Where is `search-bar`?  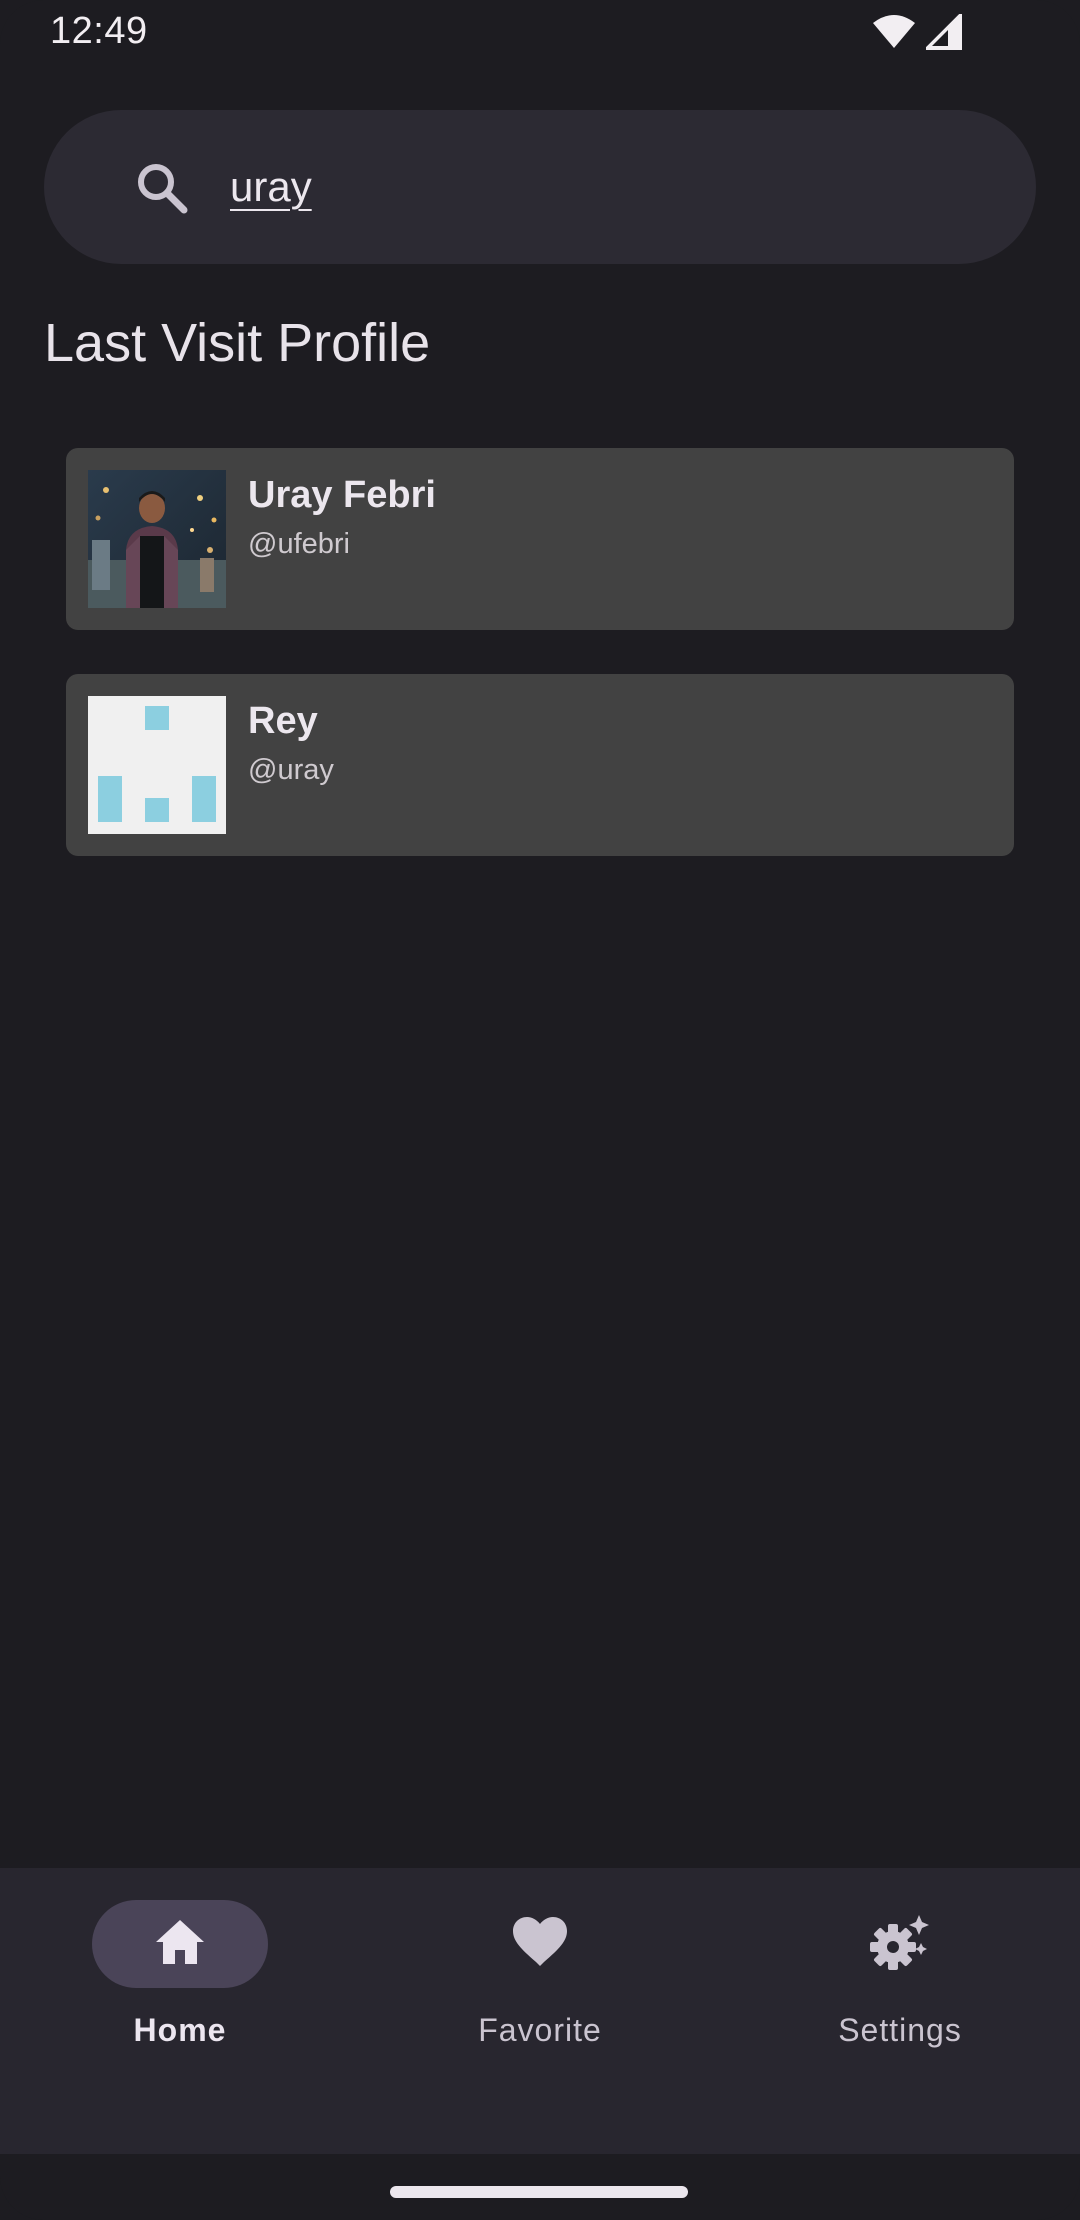 search-bar is located at coordinates (540, 187).